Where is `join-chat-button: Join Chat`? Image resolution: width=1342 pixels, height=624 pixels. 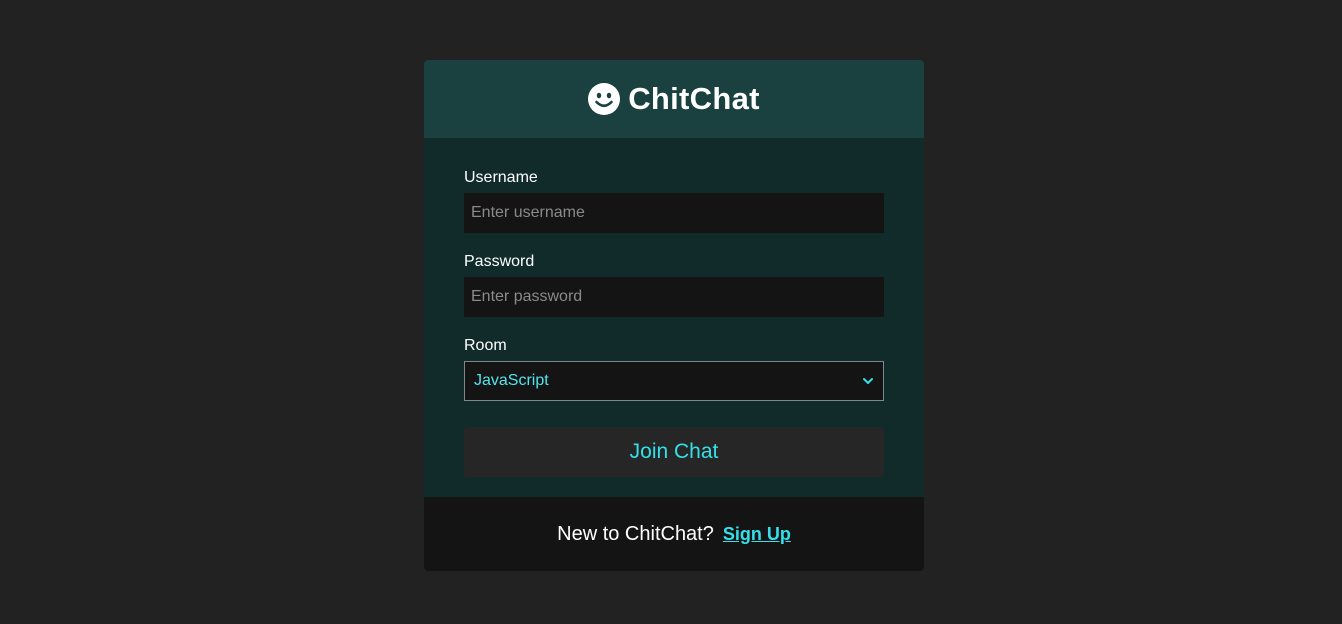
join-chat-button: Join Chat is located at coordinates (674, 452).